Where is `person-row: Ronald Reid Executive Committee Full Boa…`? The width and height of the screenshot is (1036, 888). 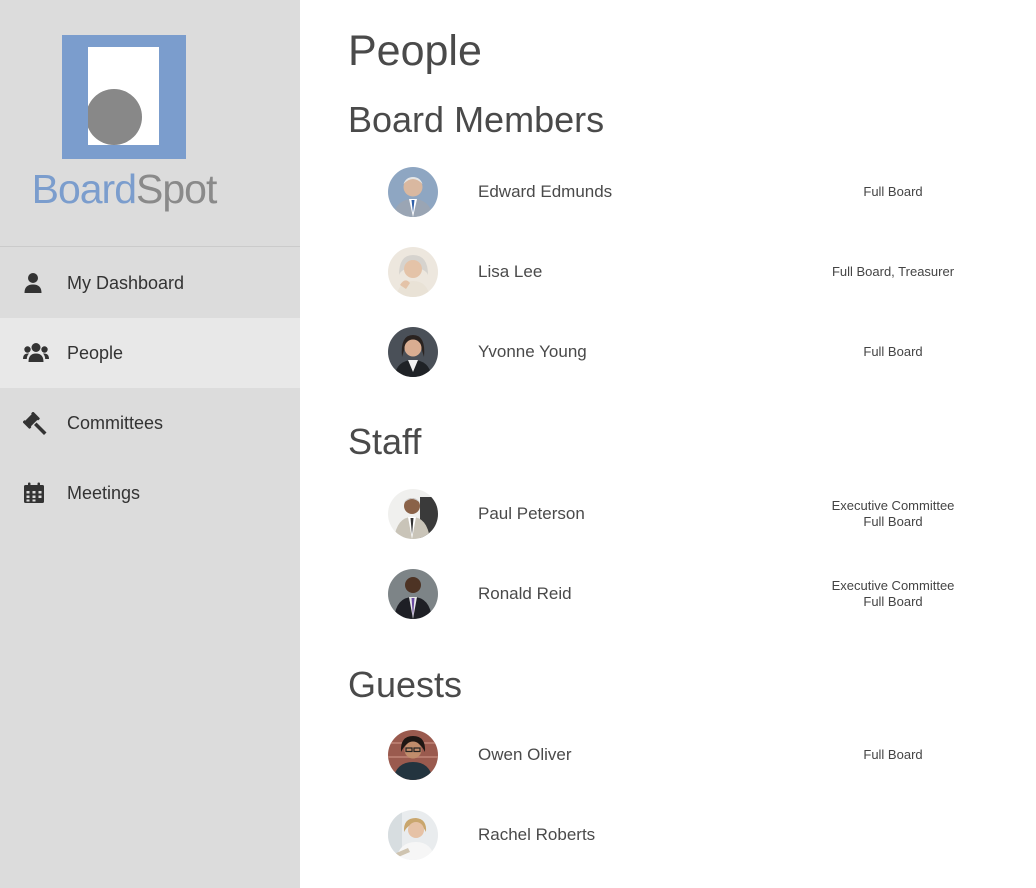 person-row: Ronald Reid Executive Committee Full Boa… is located at coordinates (668, 594).